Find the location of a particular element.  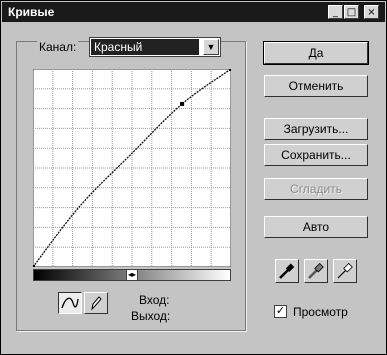

eyedropper-white-button is located at coordinates (345, 271).